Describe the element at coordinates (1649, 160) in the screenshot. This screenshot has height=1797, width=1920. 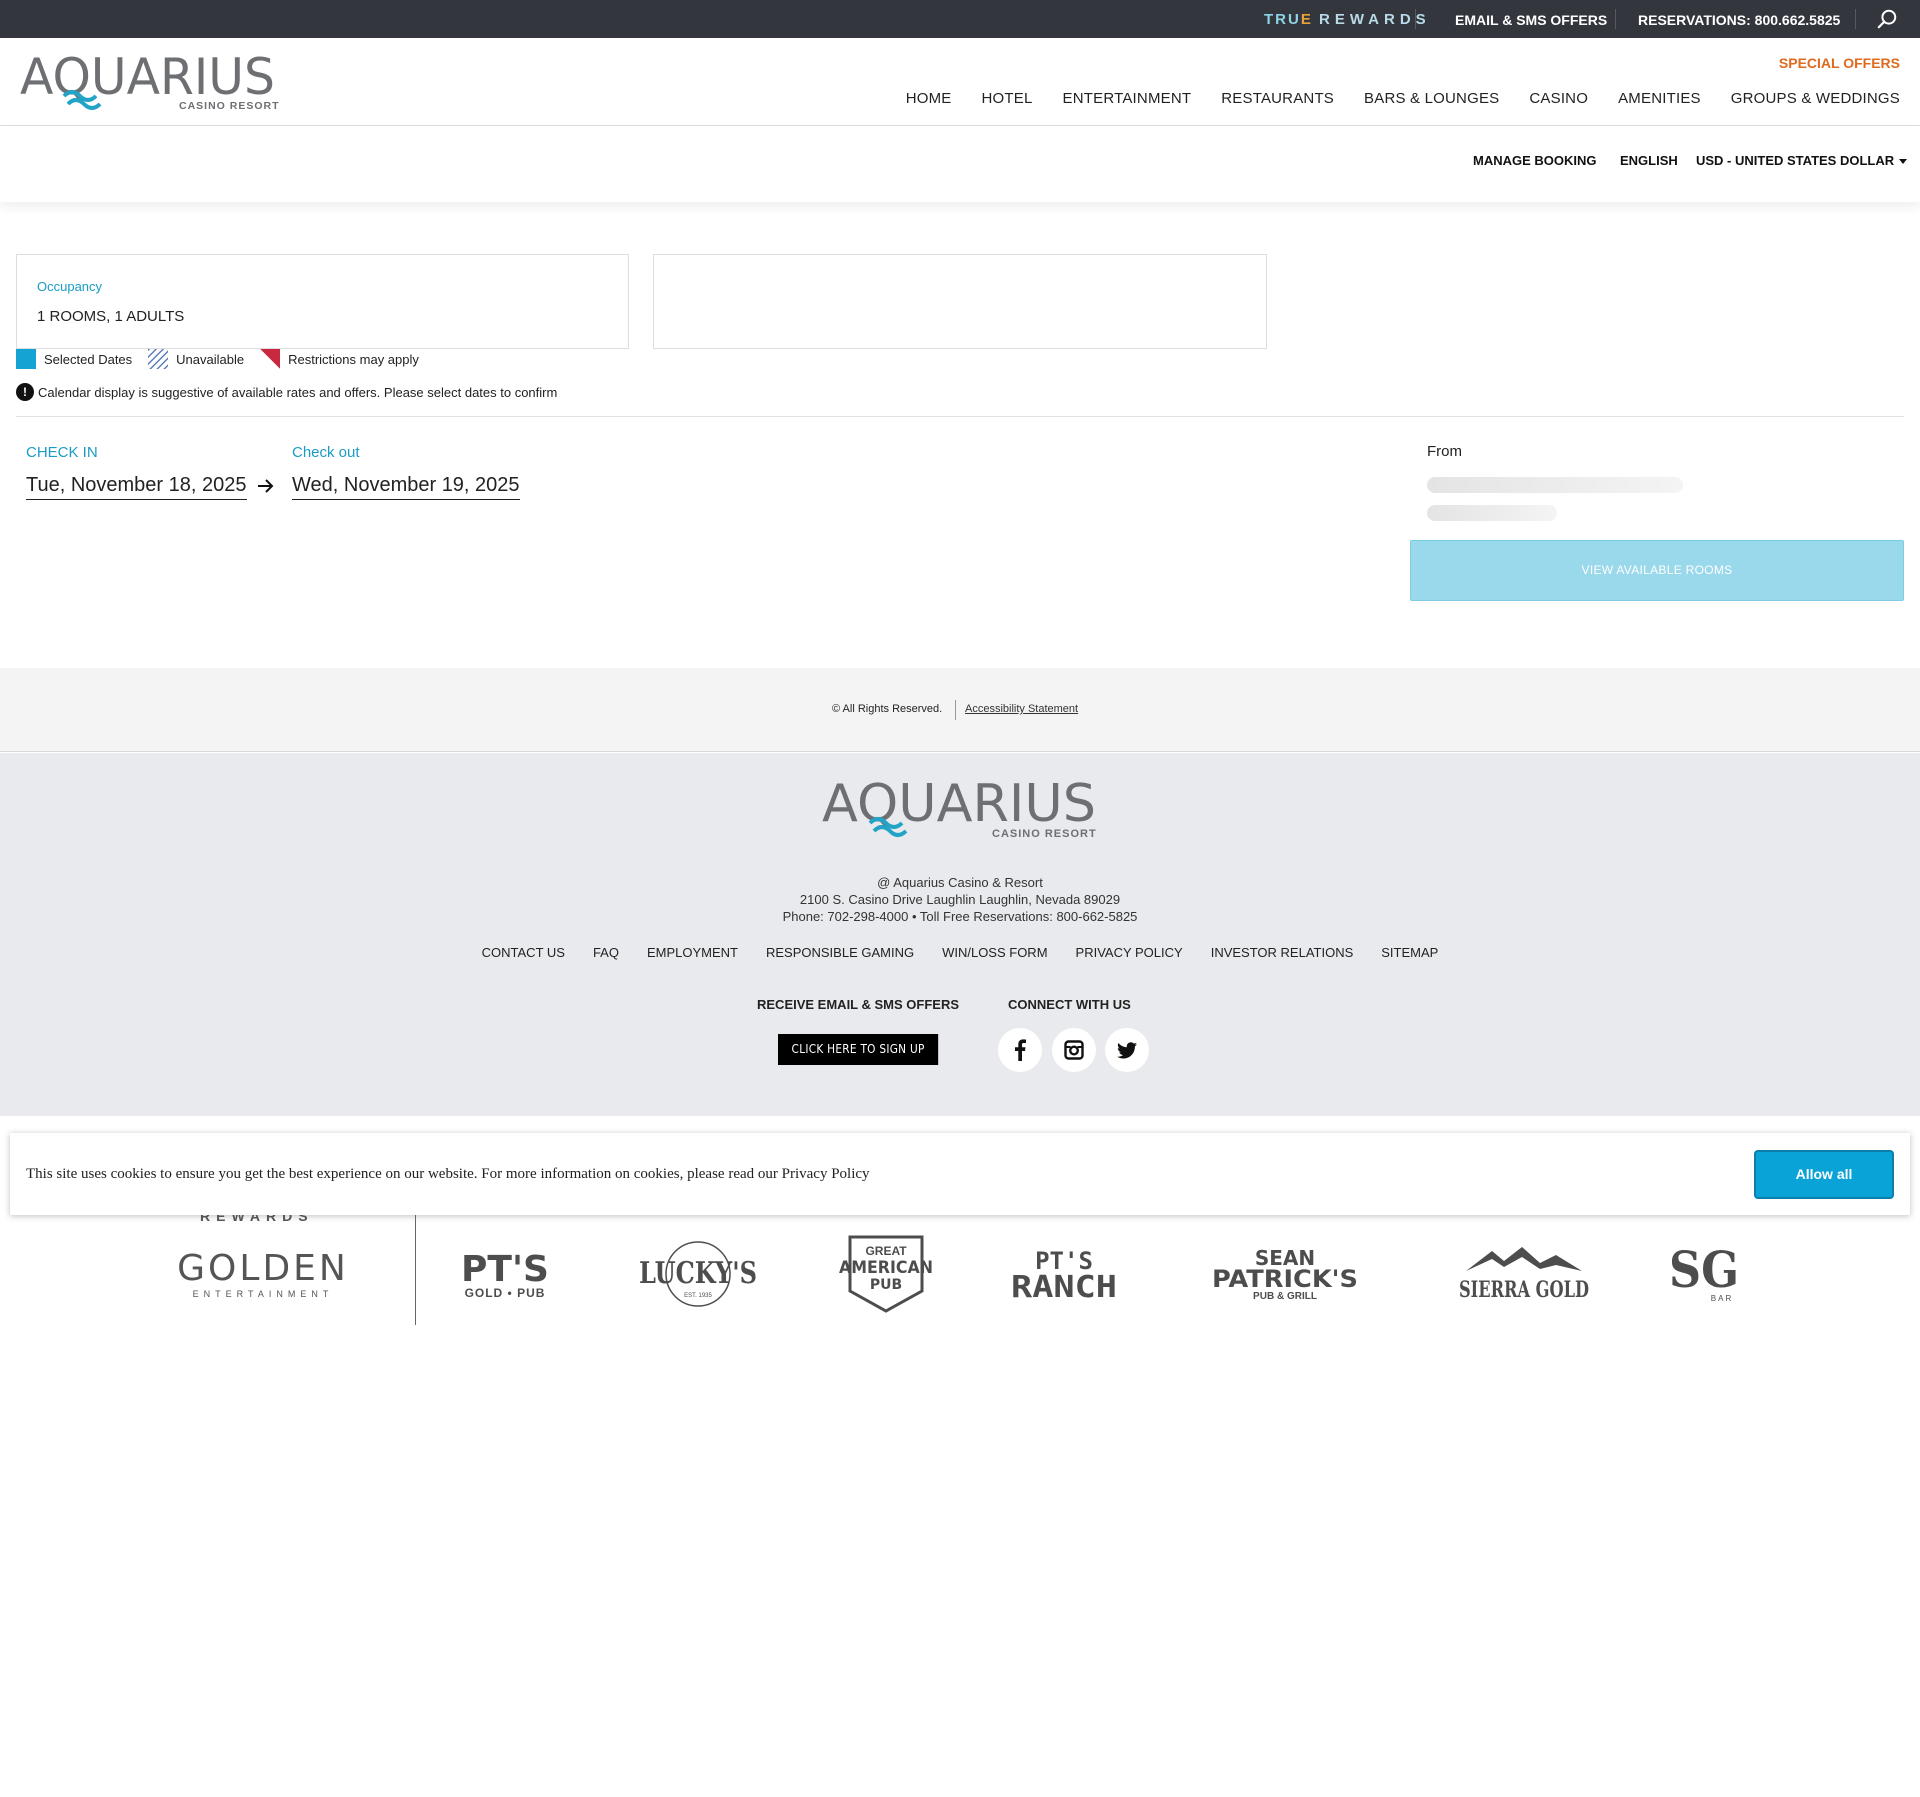
I see `language-selector: ENGLISH` at that location.